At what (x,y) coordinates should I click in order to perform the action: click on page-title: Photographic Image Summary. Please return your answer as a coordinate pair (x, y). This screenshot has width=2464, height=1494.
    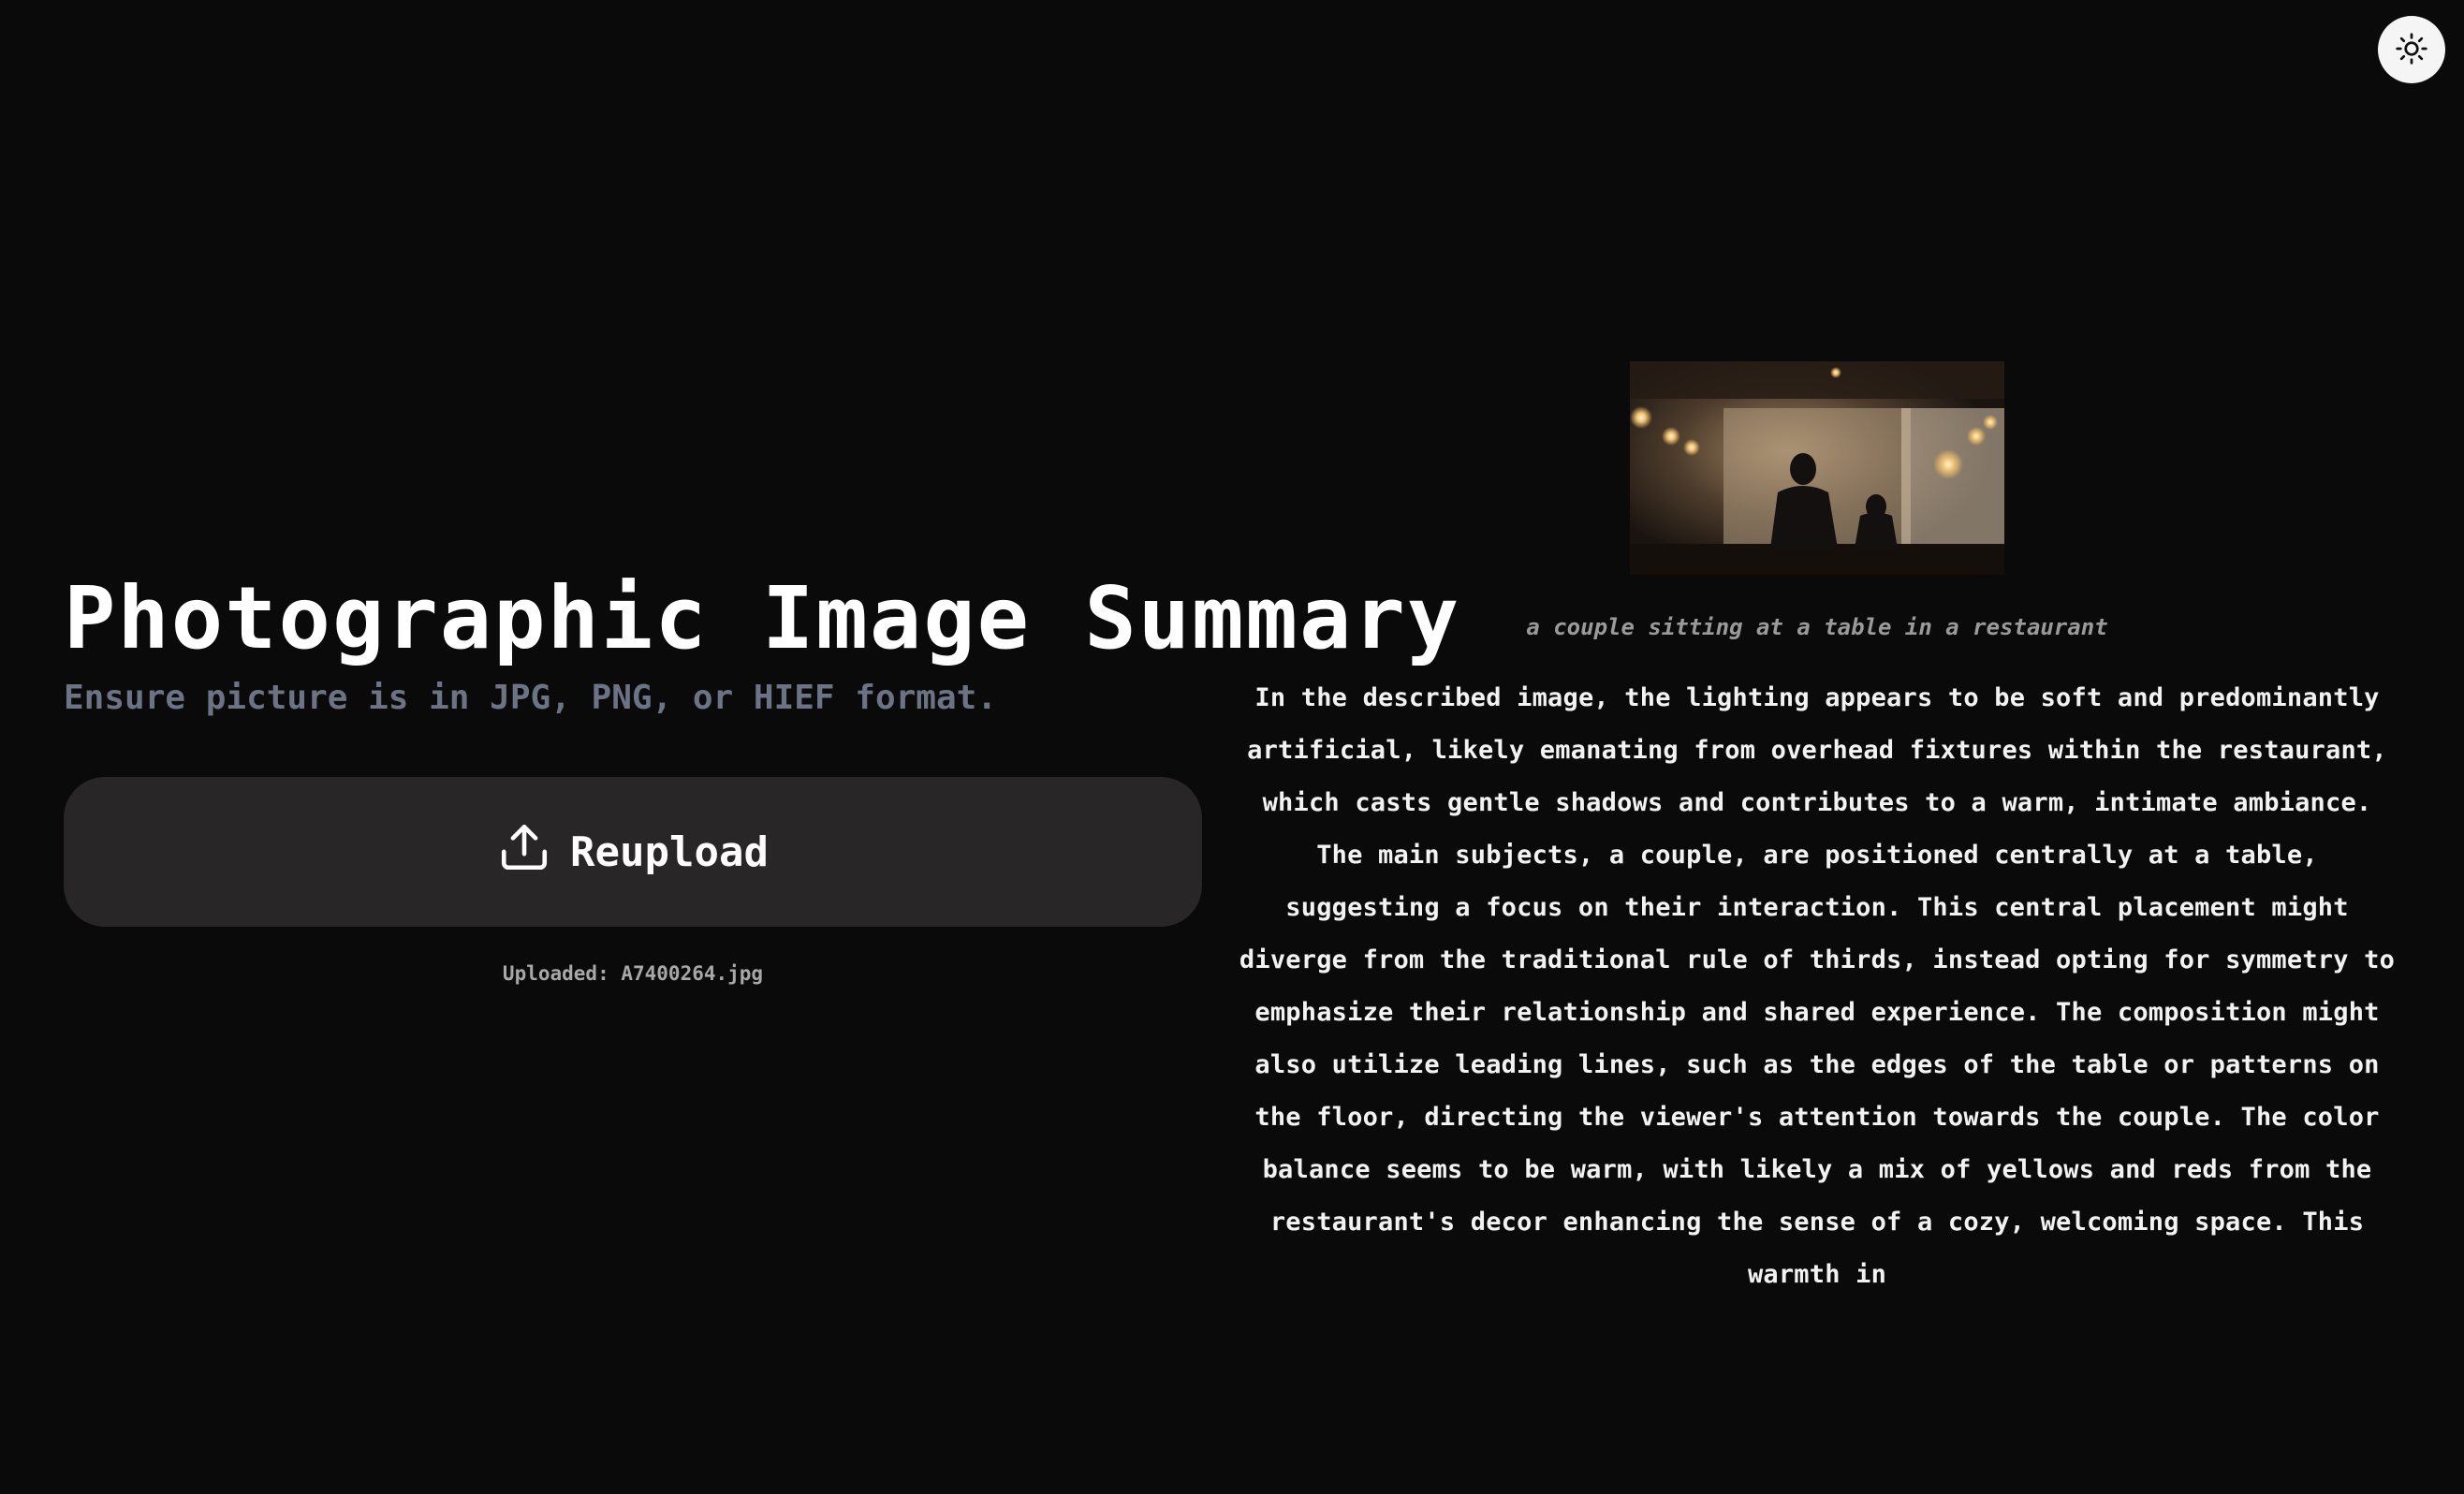
    Looking at the image, I should click on (762, 618).